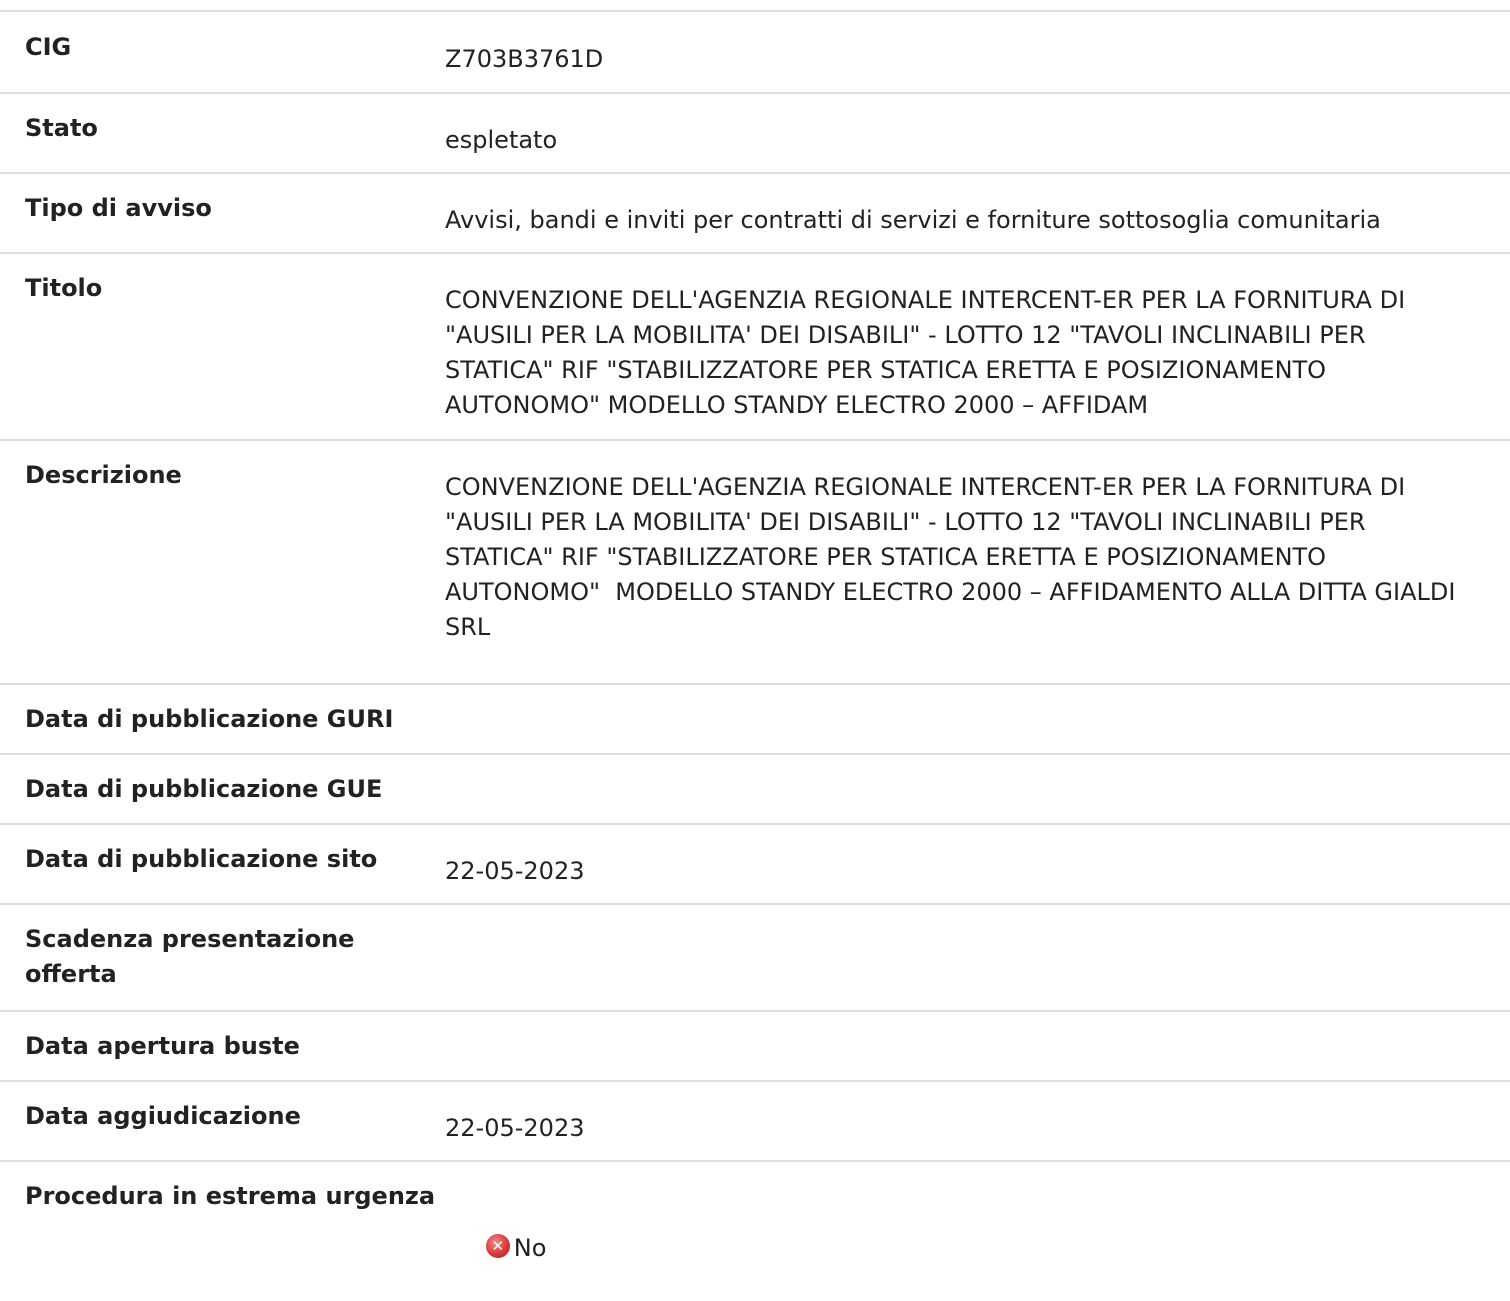  I want to click on field-label: Descrizione, so click(103, 475).